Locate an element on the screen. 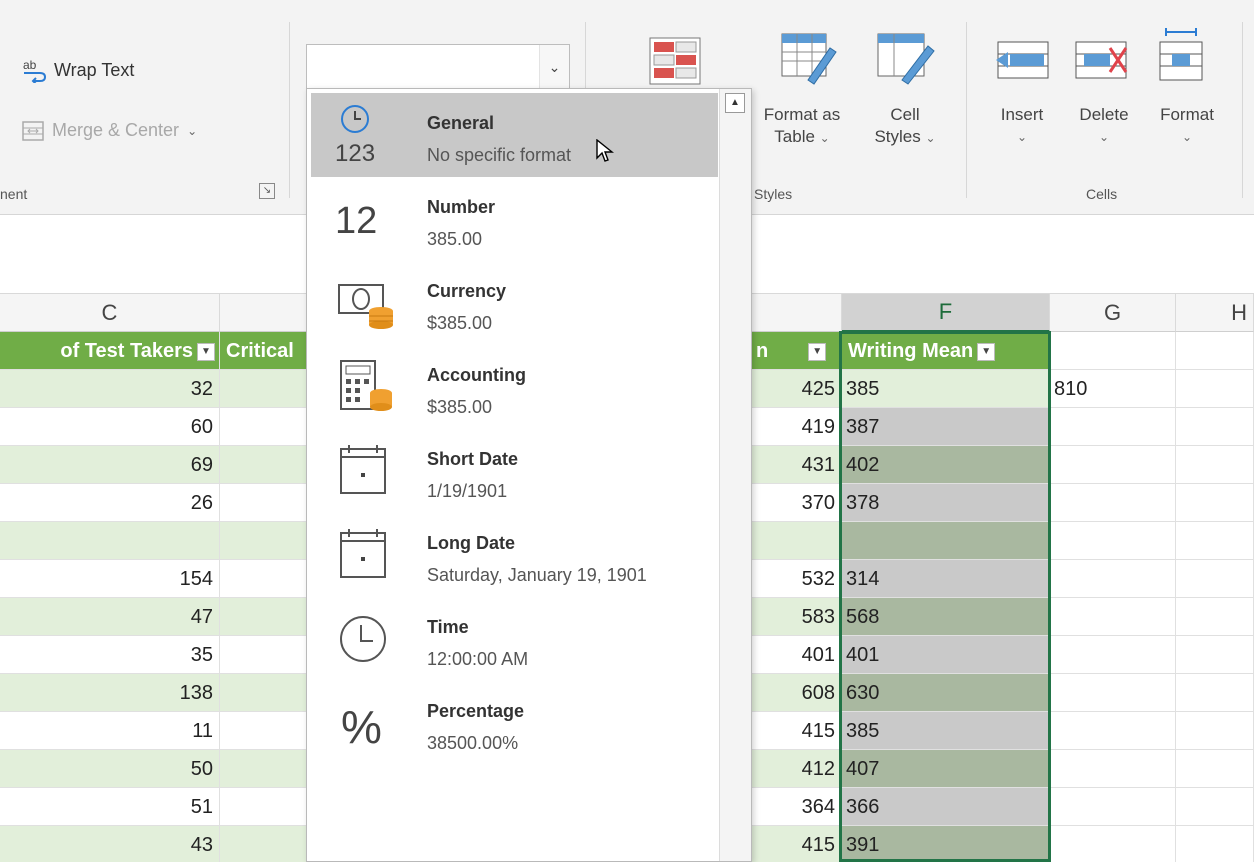 The height and width of the screenshot is (862, 1254). cell-f: 401 is located at coordinates (946, 655).